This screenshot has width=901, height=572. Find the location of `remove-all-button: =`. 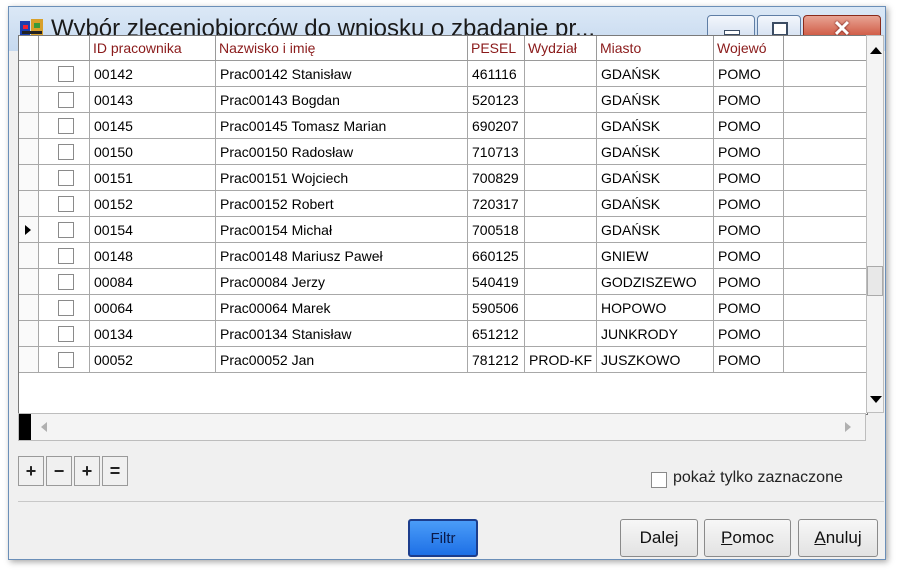

remove-all-button: = is located at coordinates (115, 471).